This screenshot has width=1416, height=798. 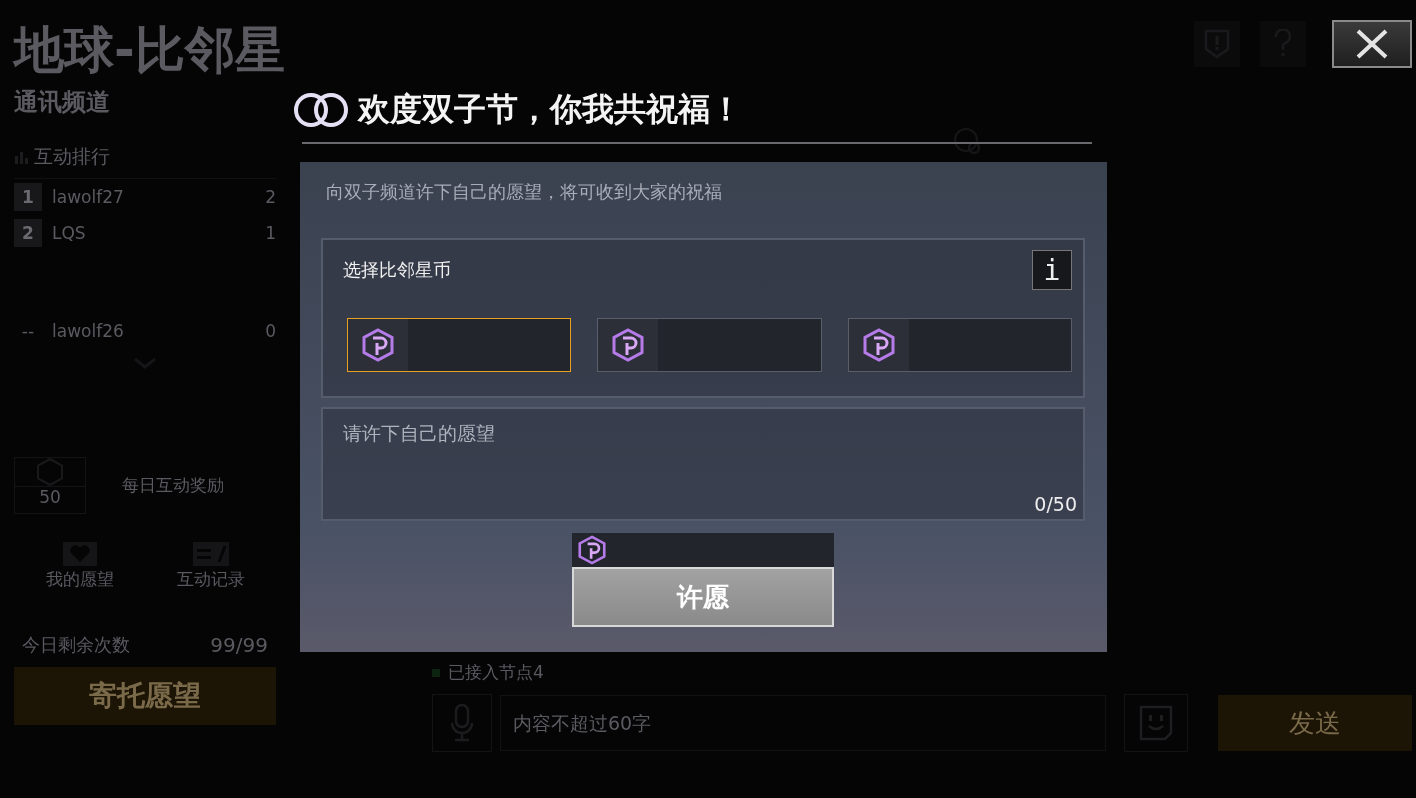 What do you see at coordinates (210, 566) in the screenshot?
I see `nav-tab: 互动记录` at bounding box center [210, 566].